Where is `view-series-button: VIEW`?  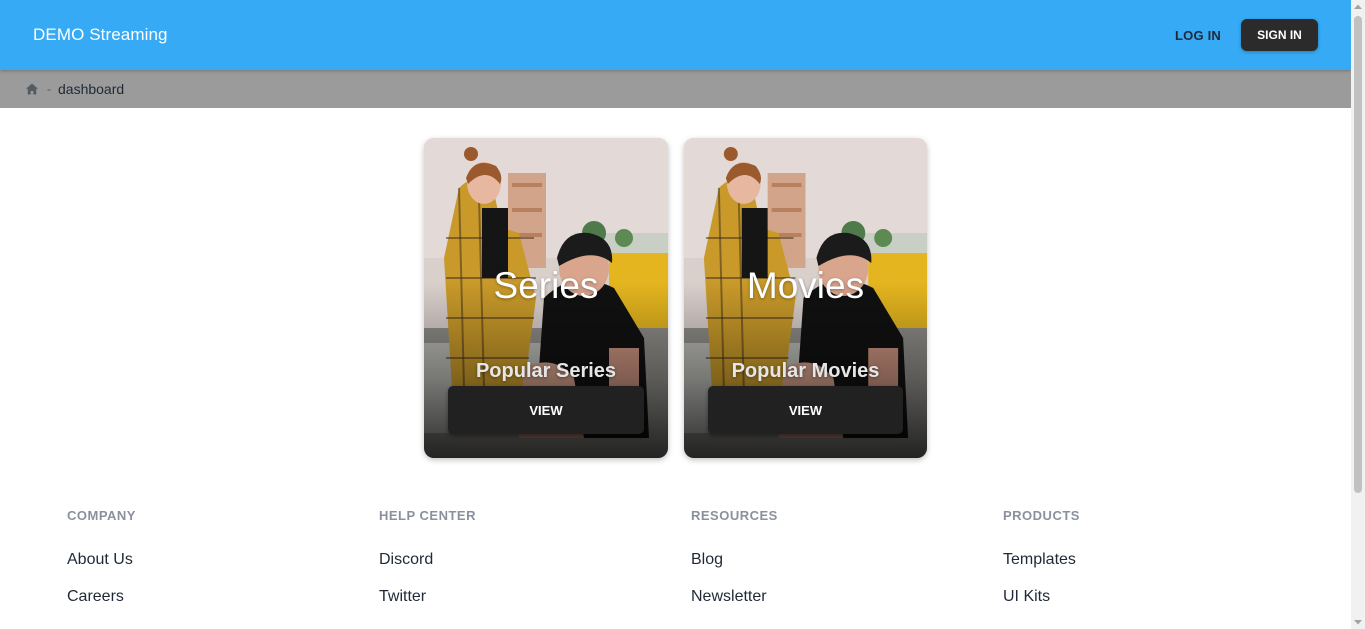
view-series-button: VIEW is located at coordinates (546, 410).